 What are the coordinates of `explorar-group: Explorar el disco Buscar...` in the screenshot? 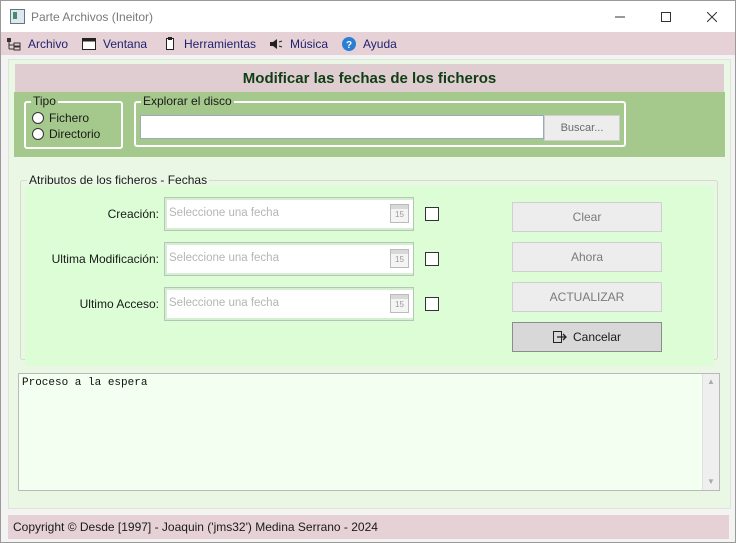 It's located at (380, 120).